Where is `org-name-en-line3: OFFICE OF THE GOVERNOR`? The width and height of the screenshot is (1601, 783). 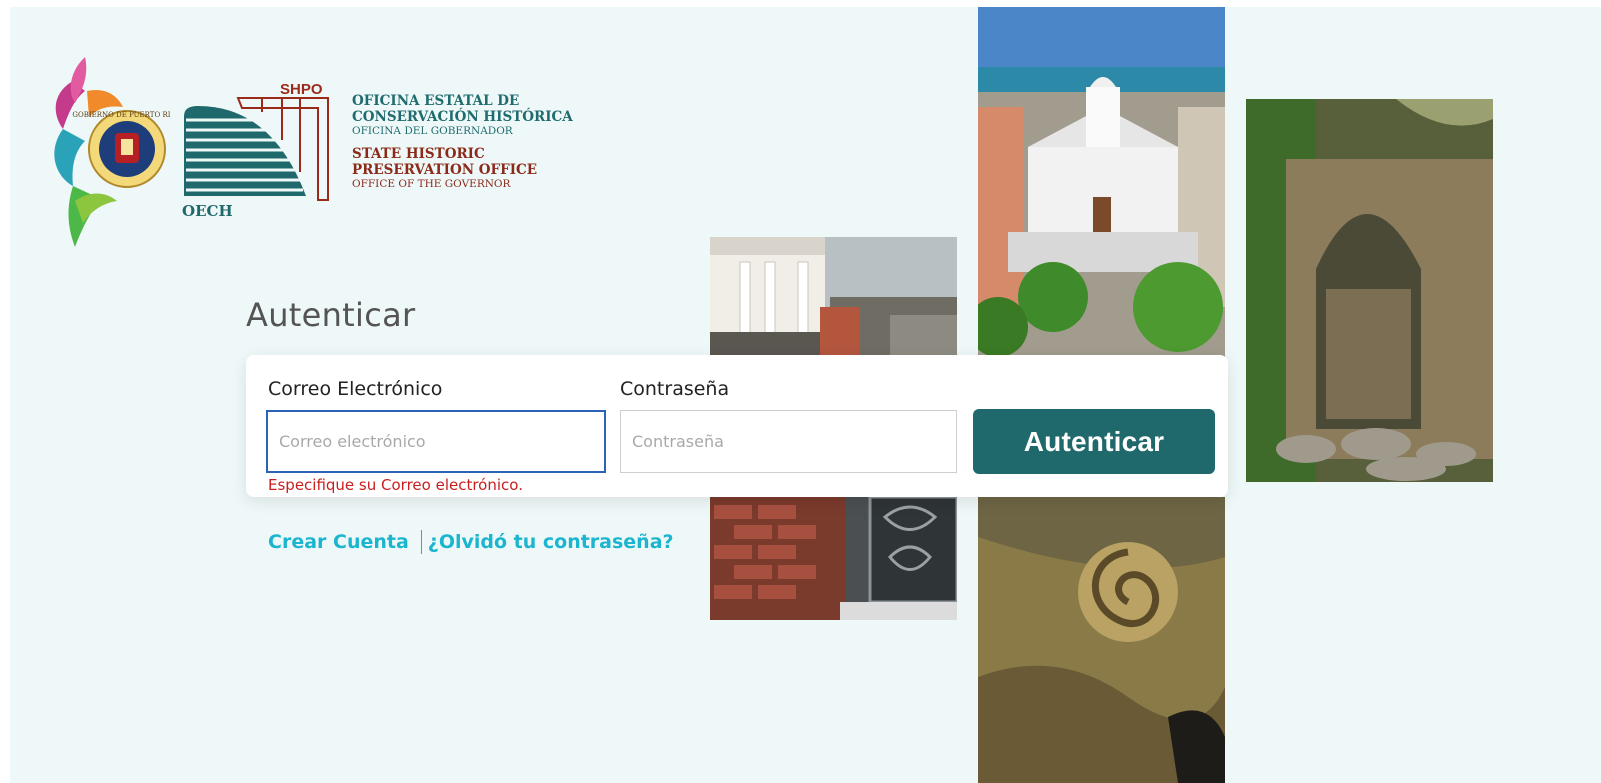 org-name-en-line3: OFFICE OF THE GOVERNOR is located at coordinates (431, 184).